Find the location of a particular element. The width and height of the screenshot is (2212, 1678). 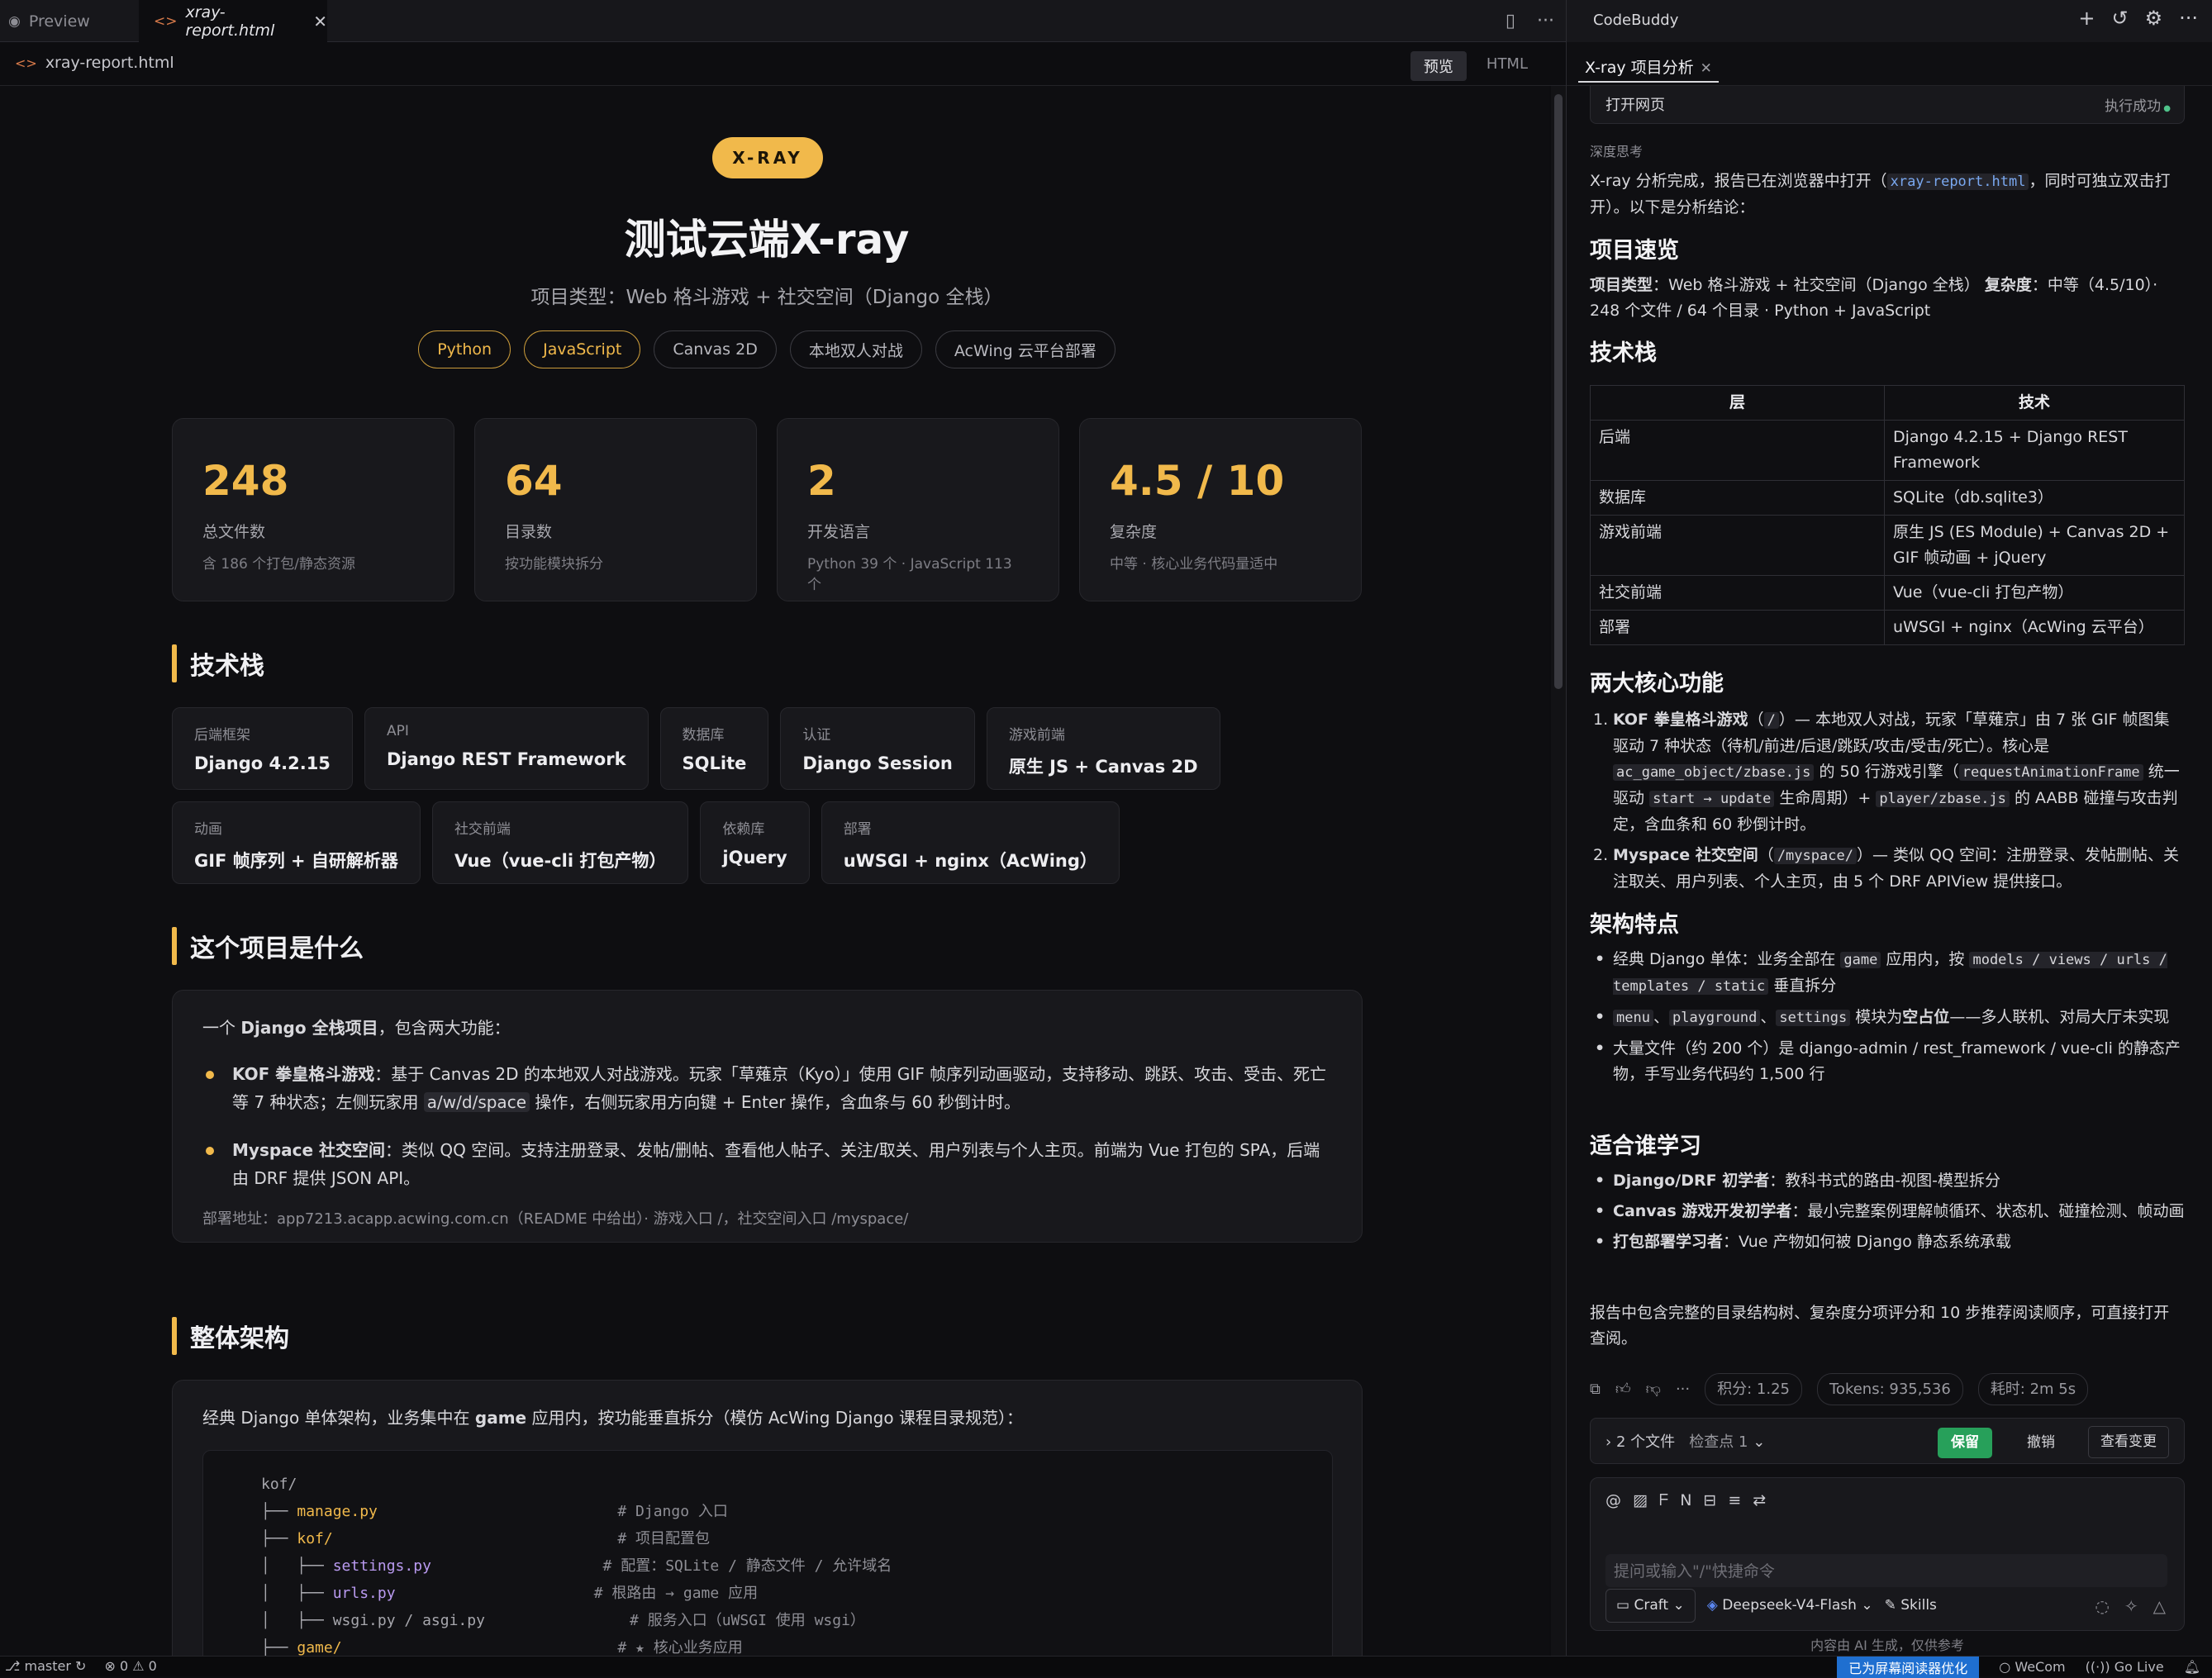

stat-label: 目录数 is located at coordinates (529, 532).